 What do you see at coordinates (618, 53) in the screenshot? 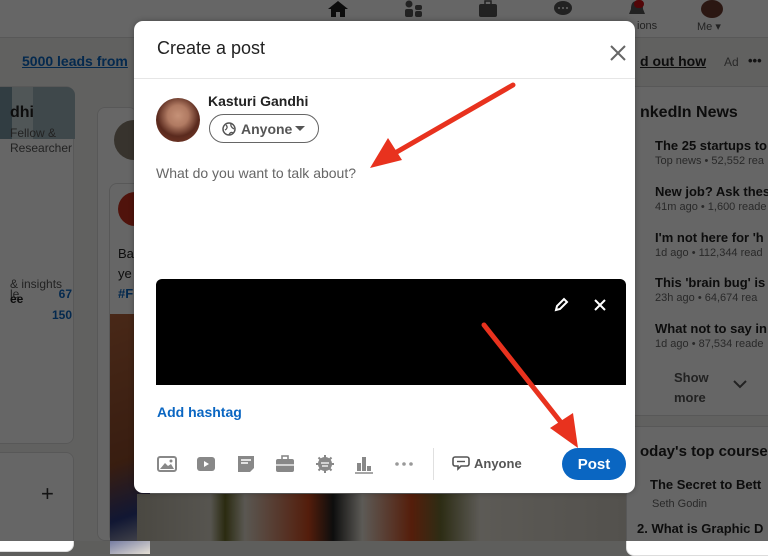
I see `close-icon` at bounding box center [618, 53].